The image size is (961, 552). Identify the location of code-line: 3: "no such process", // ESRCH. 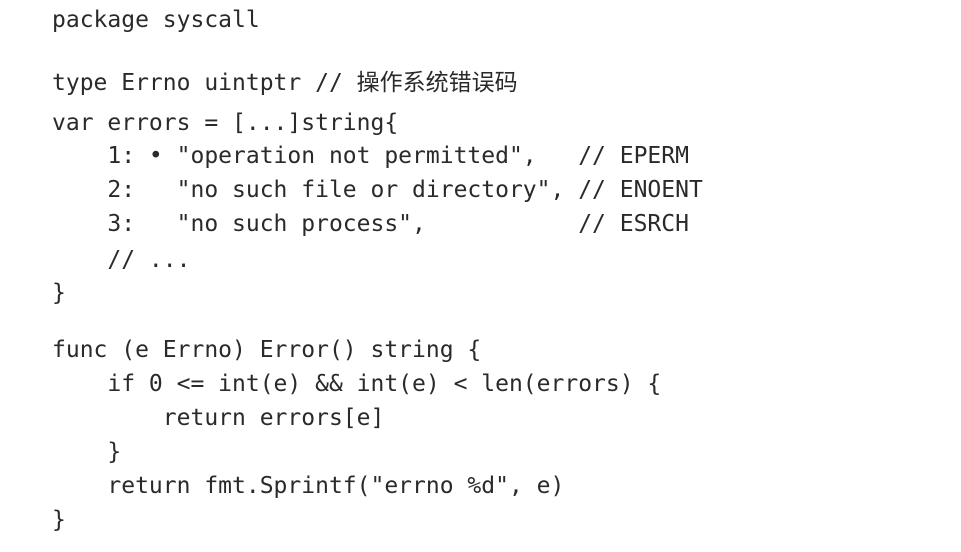
(370, 224).